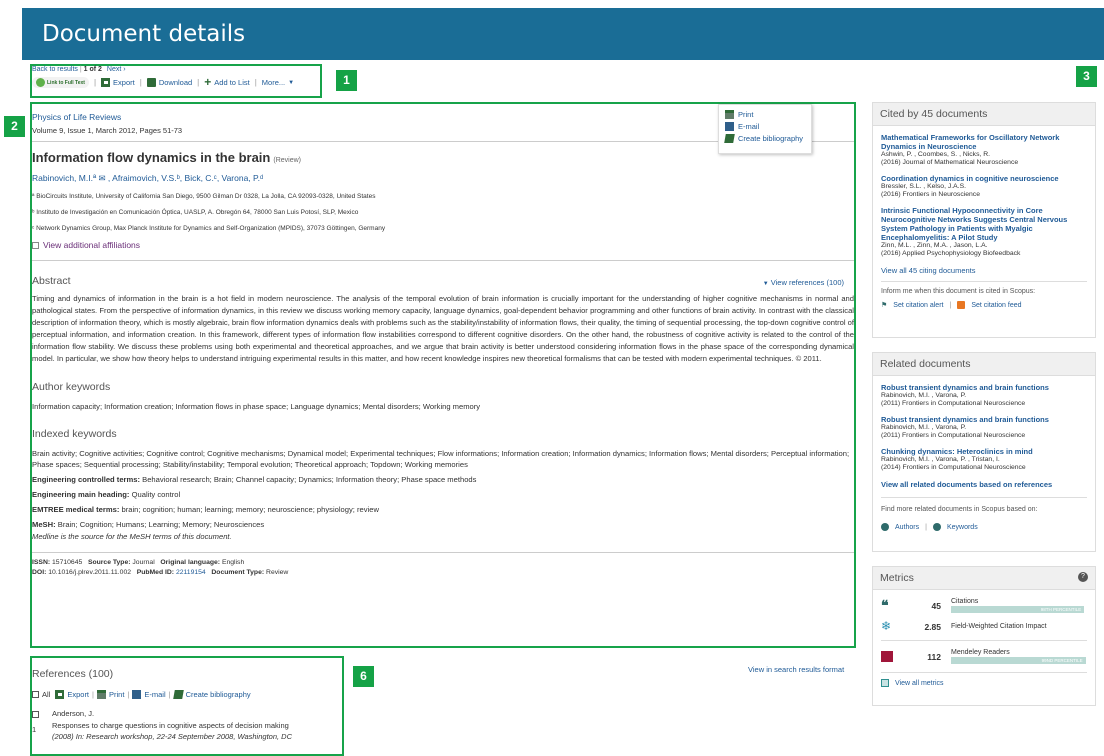  I want to click on view-in-search-results-link: View in search results format, so click(796, 669).